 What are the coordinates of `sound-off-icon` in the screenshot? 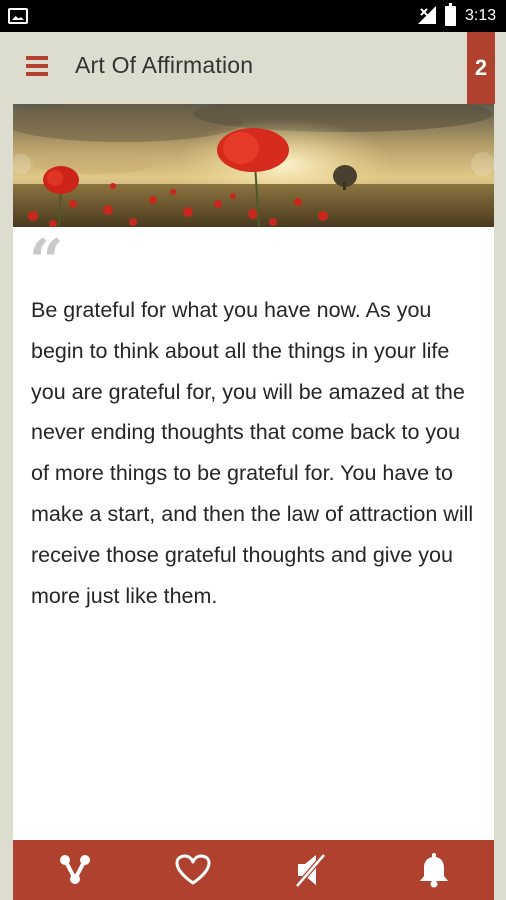 It's located at (310, 870).